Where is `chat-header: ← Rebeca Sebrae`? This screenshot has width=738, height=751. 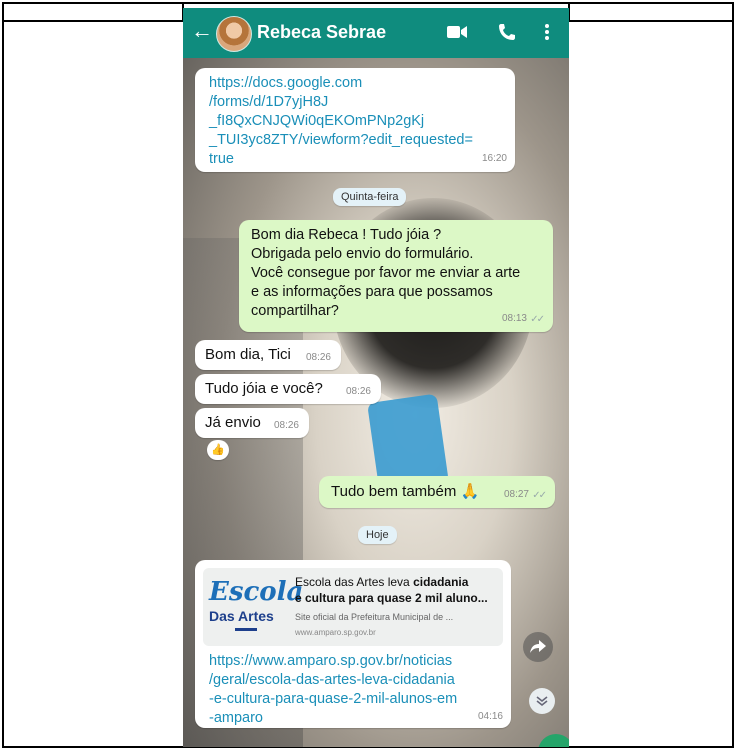
chat-header: ← Rebeca Sebrae is located at coordinates (376, 33).